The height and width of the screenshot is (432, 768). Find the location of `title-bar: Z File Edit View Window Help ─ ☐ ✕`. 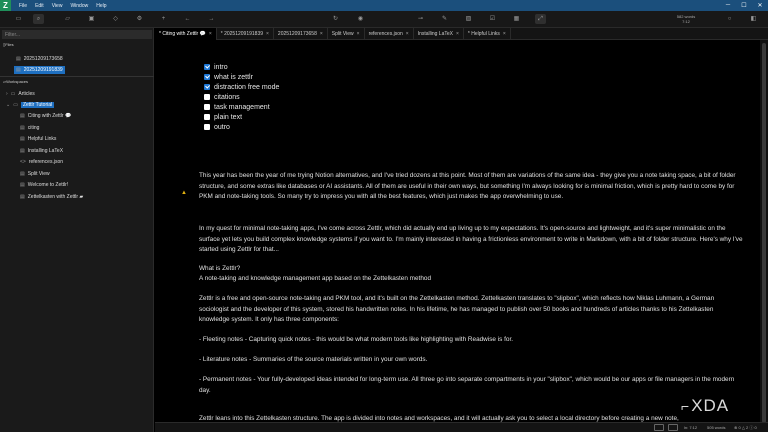

title-bar: Z File Edit View Window Help ─ ☐ ✕ is located at coordinates (384, 5).